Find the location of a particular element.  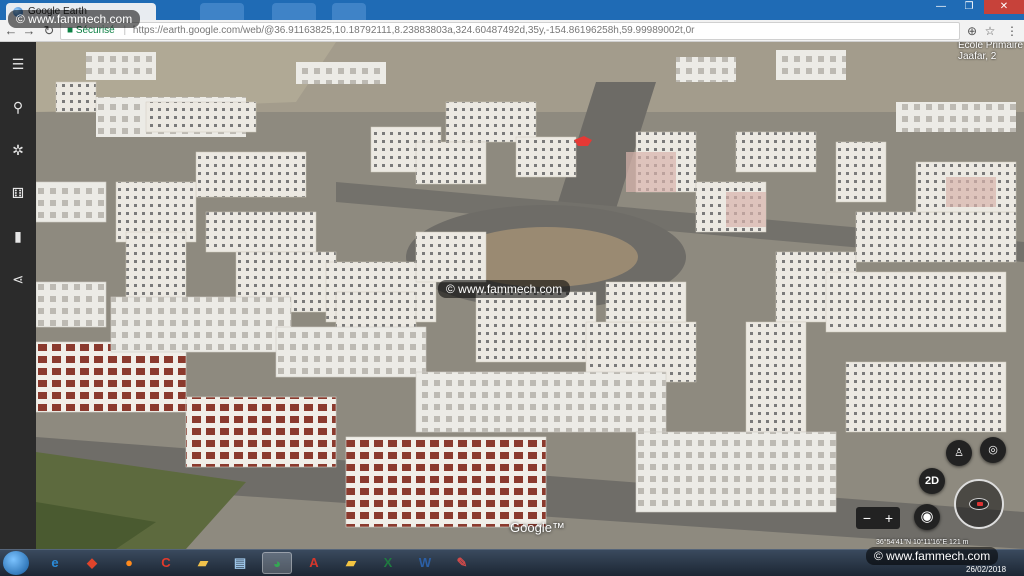

ccleaner-taskbar: C is located at coordinates (166, 563).